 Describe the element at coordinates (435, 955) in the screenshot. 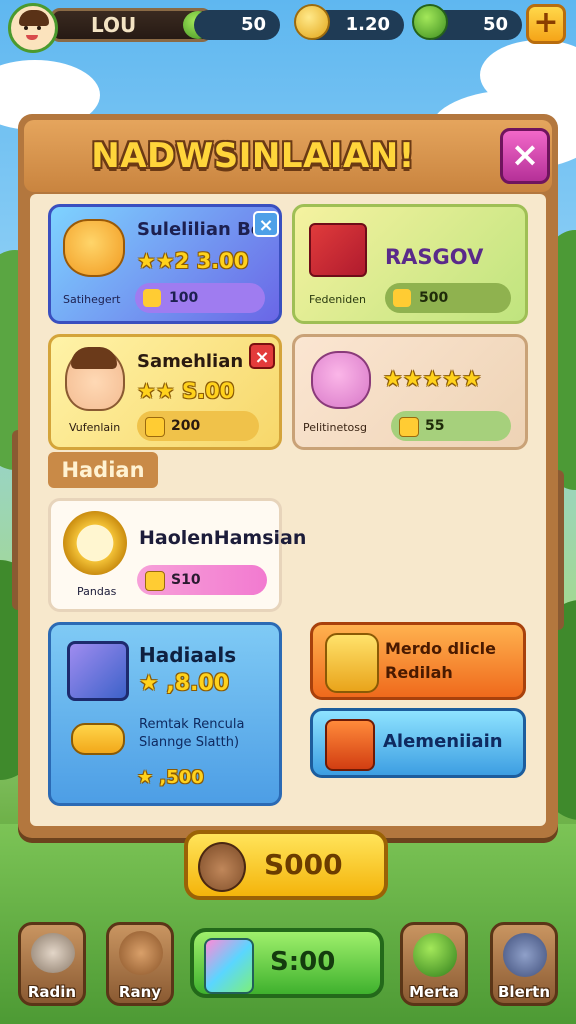

I see `green-ball-icon` at that location.